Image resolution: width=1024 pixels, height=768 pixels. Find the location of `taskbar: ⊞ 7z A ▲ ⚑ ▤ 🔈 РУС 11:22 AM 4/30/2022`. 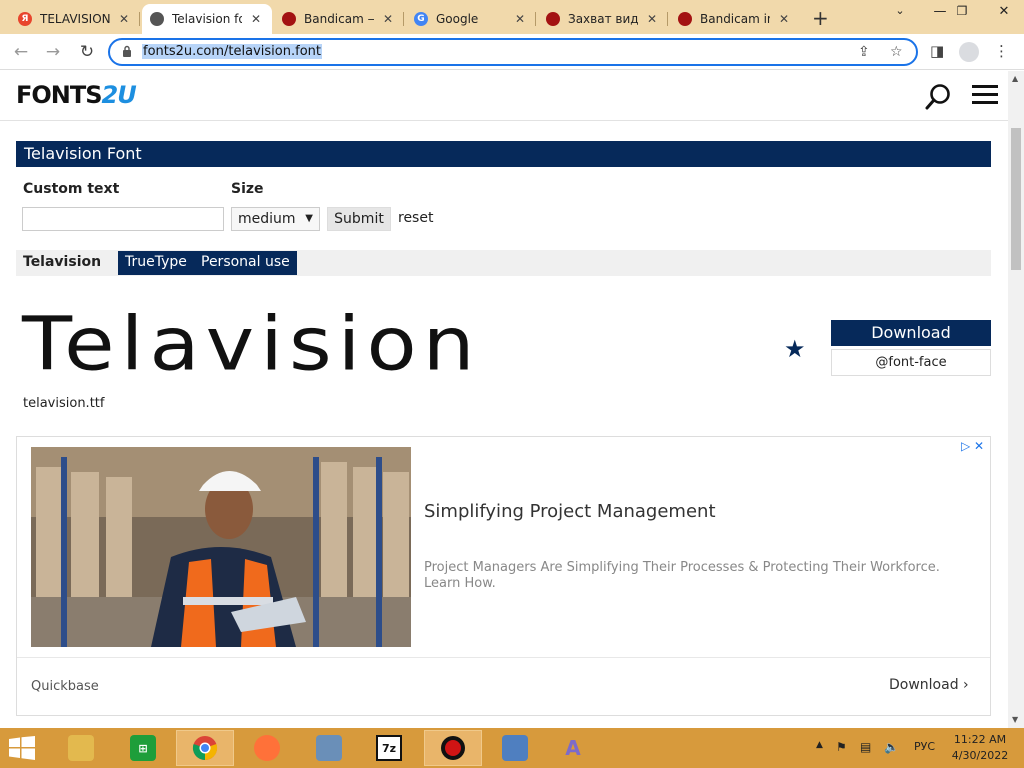

taskbar: ⊞ 7z A ▲ ⚑ ▤ 🔈 РУС 11:22 AM 4/30/2022 is located at coordinates (512, 748).